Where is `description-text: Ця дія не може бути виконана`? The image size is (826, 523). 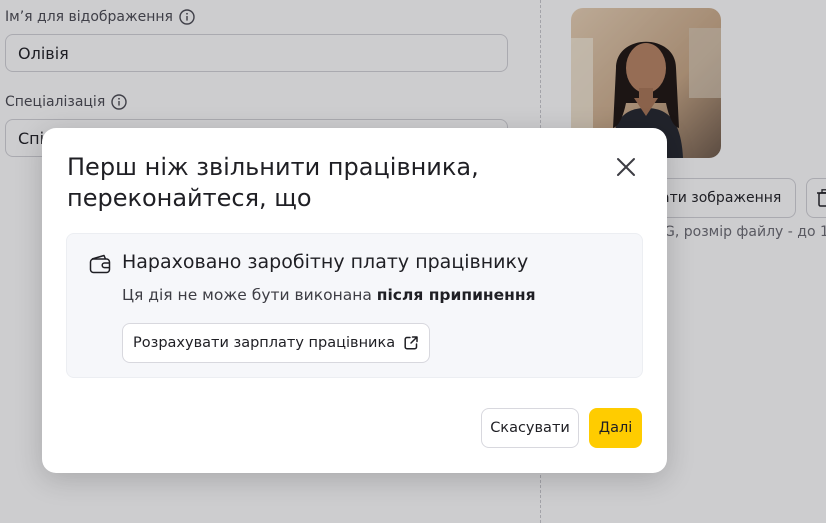 description-text: Ця дія не може бути виконана is located at coordinates (247, 295).